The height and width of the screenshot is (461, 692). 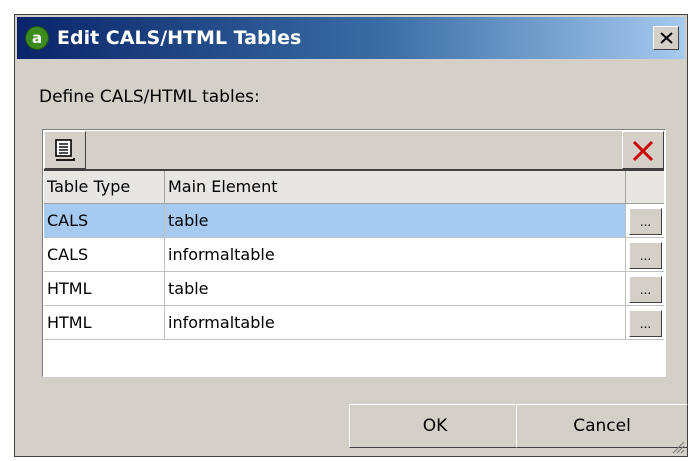 I want to click on column-header-table-type: Table Type, so click(x=104, y=187).